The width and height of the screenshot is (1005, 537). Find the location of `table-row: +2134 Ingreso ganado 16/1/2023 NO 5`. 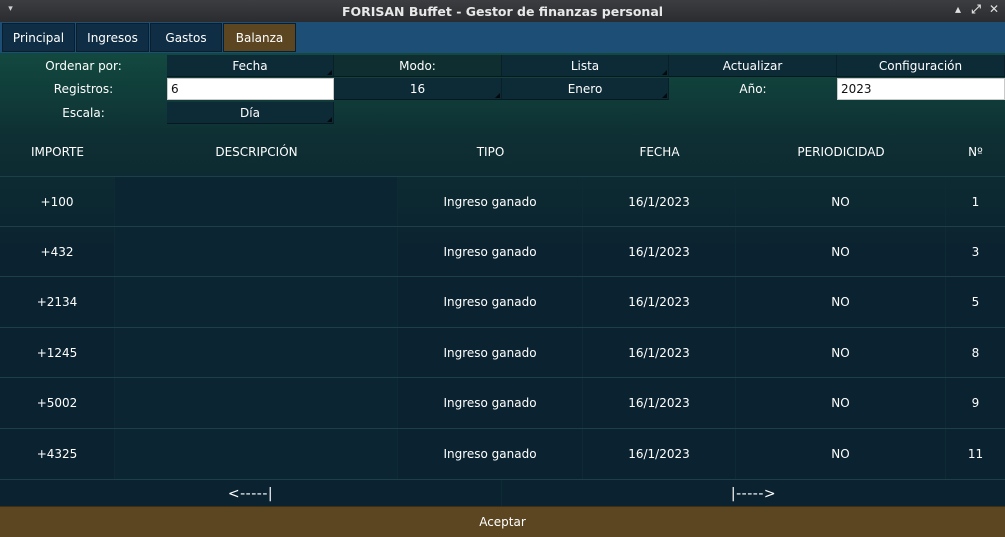

table-row: +2134 Ingreso ganado 16/1/2023 NO 5 is located at coordinates (502, 301).